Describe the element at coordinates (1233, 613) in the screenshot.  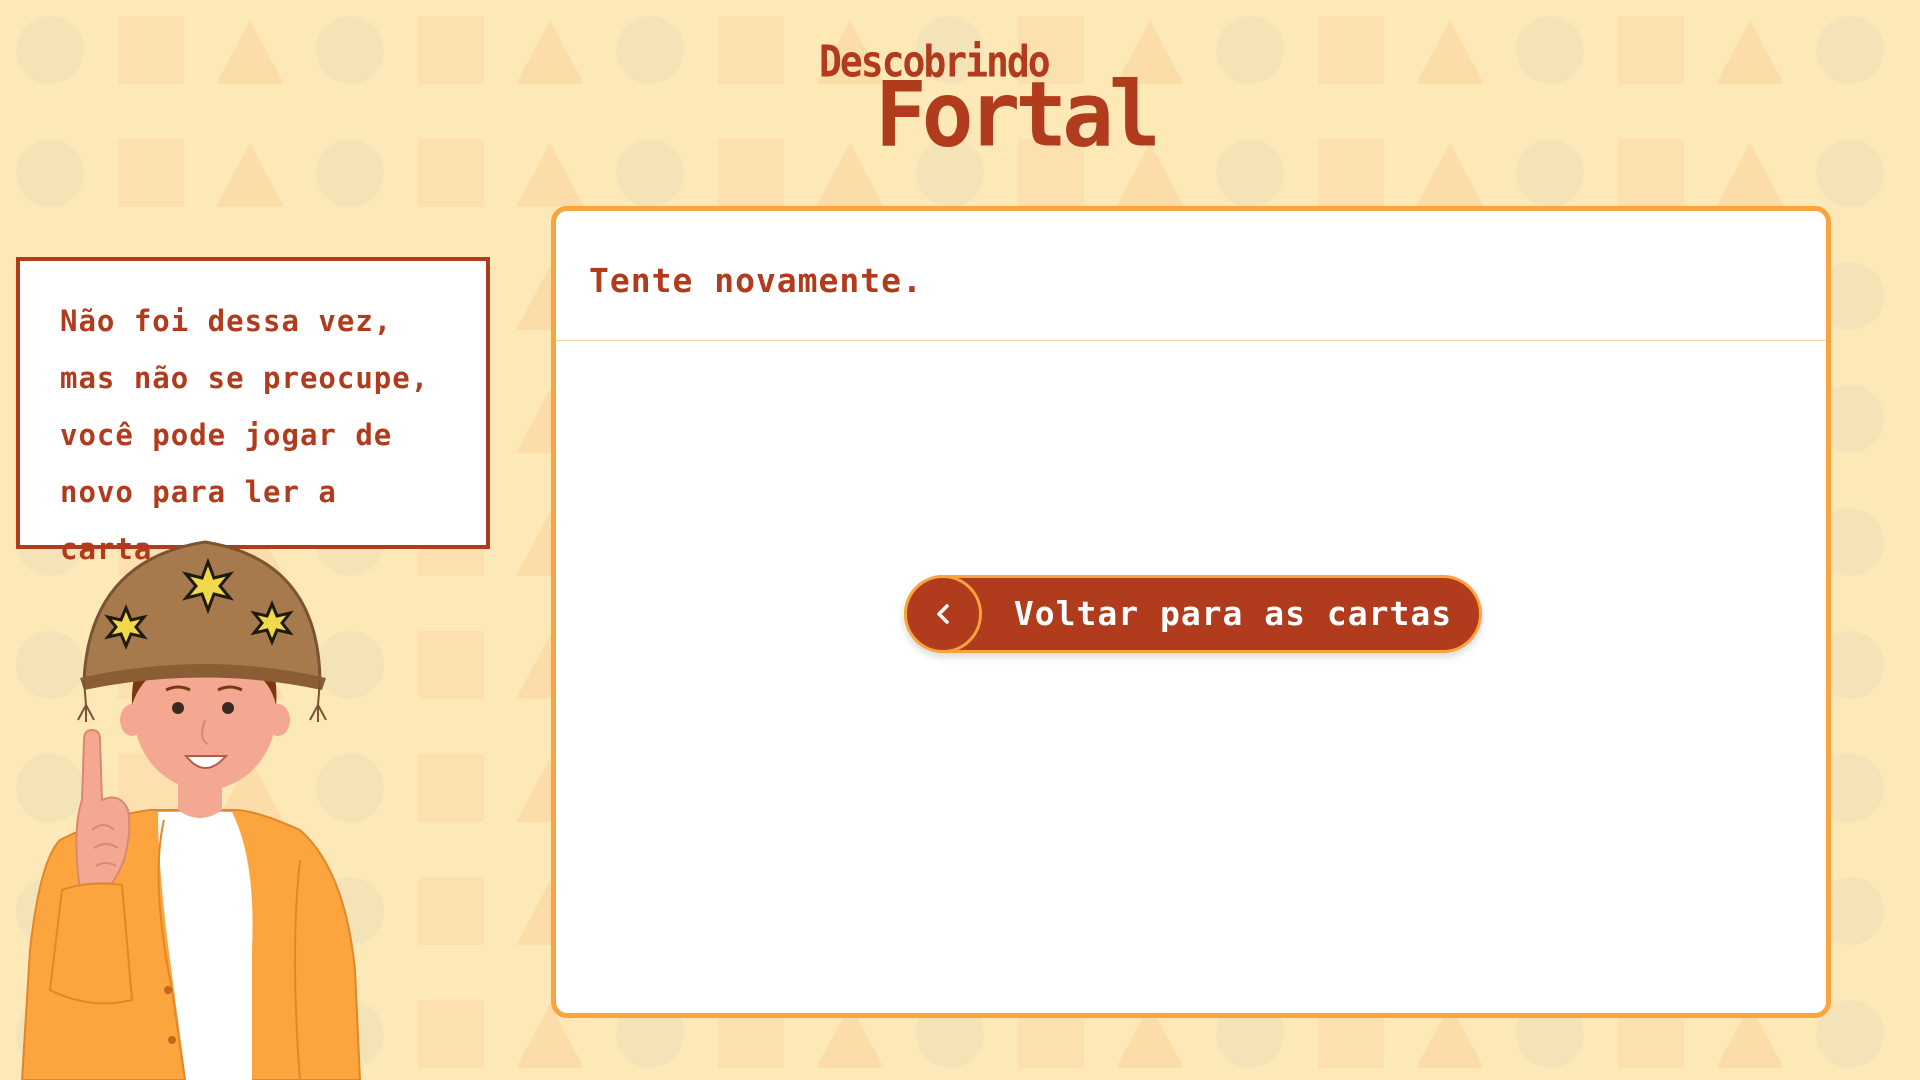
I see `back-button-label: Voltar para as cartas` at that location.